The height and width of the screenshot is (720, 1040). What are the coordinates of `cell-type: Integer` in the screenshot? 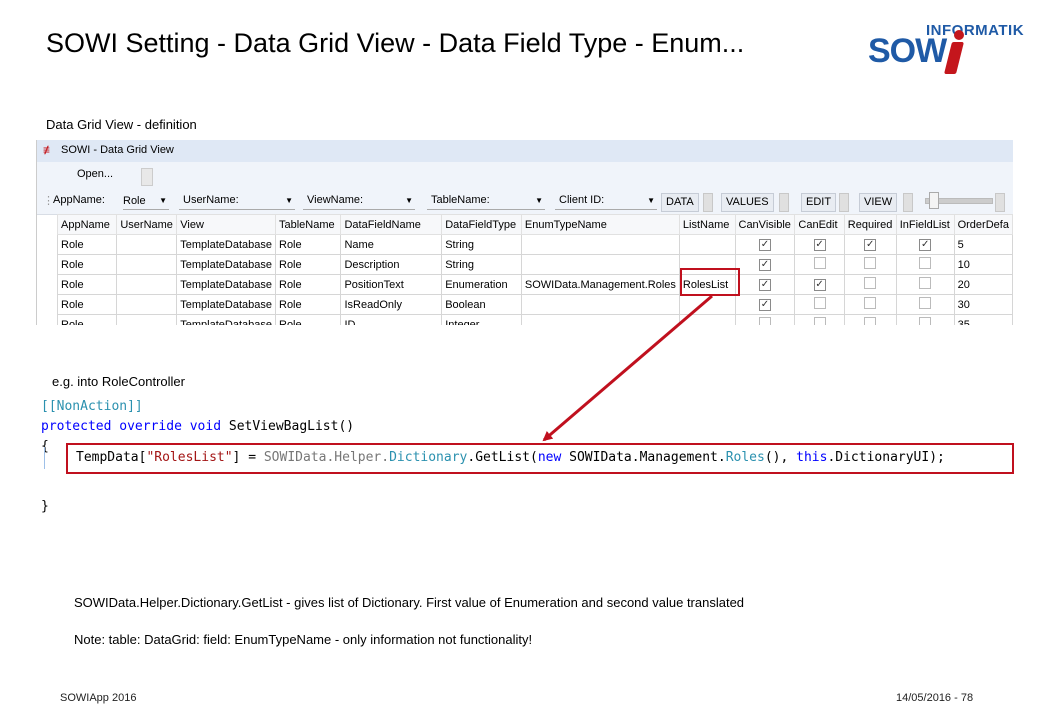 It's located at (481, 319).